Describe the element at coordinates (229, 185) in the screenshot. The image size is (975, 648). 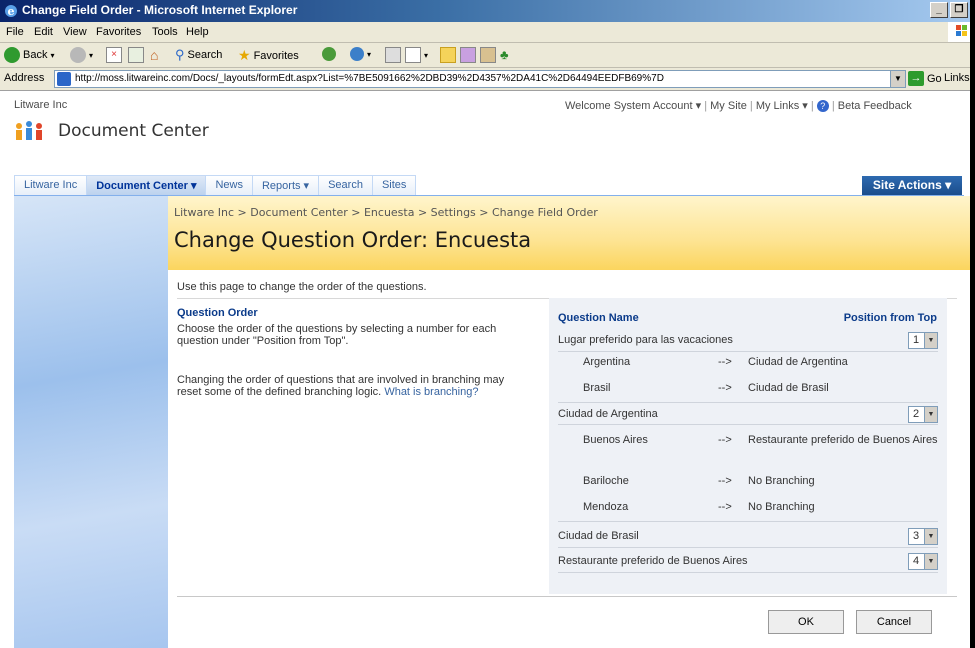
I see `tab-news: News` at that location.